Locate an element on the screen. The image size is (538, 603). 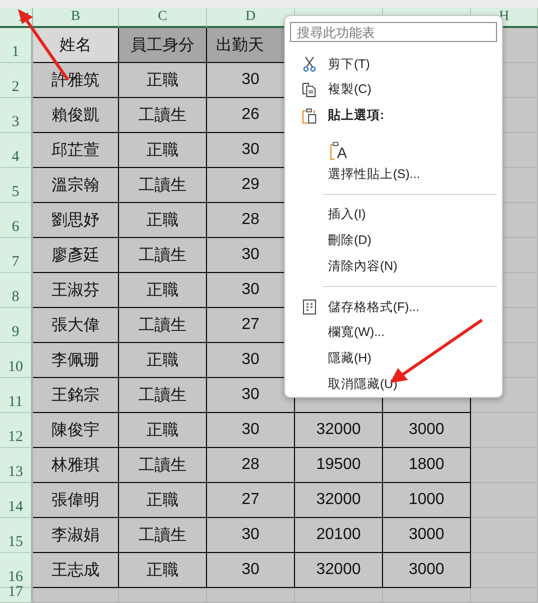
row-header: 3 is located at coordinates (16, 115).